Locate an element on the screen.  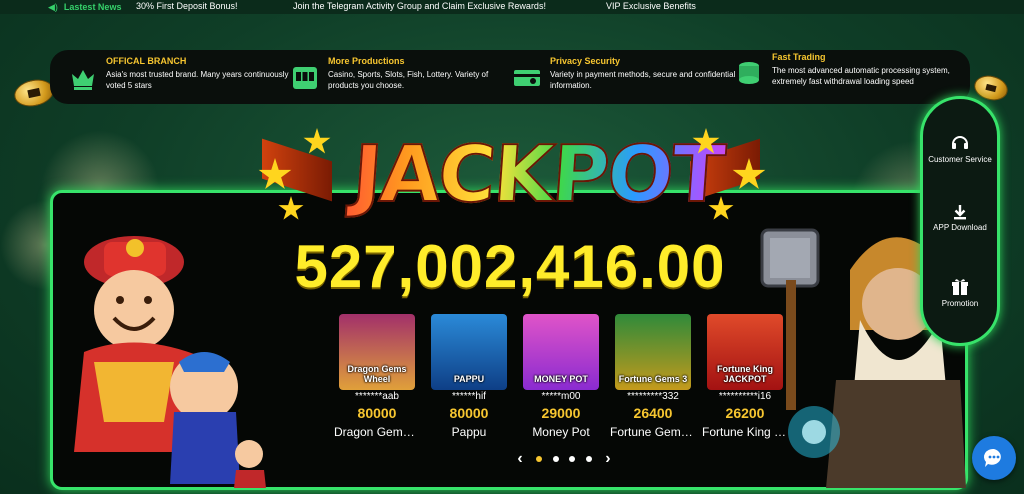
game-thumbnail: Fortune King JACKPOT is located at coordinates (745, 352).